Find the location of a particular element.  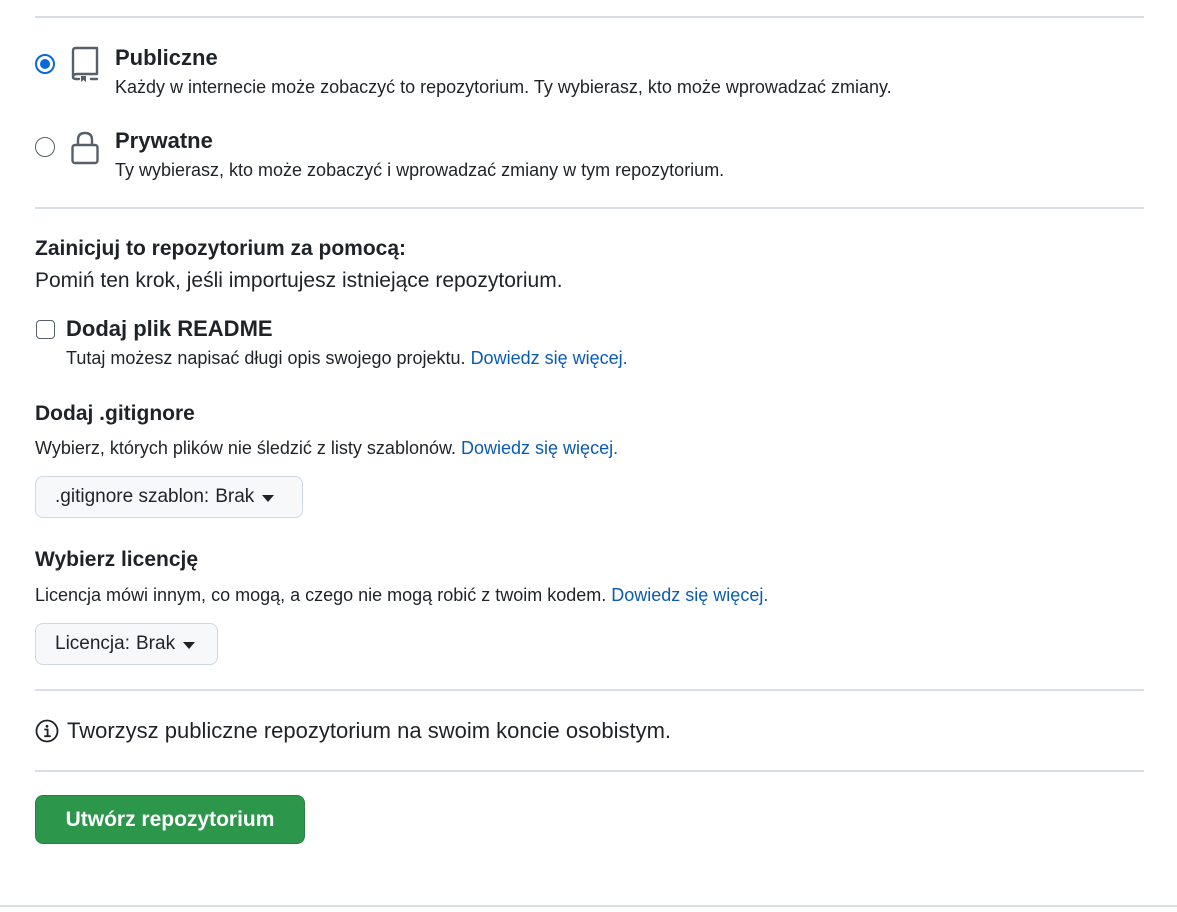

readme-link-period: . is located at coordinates (625, 358).